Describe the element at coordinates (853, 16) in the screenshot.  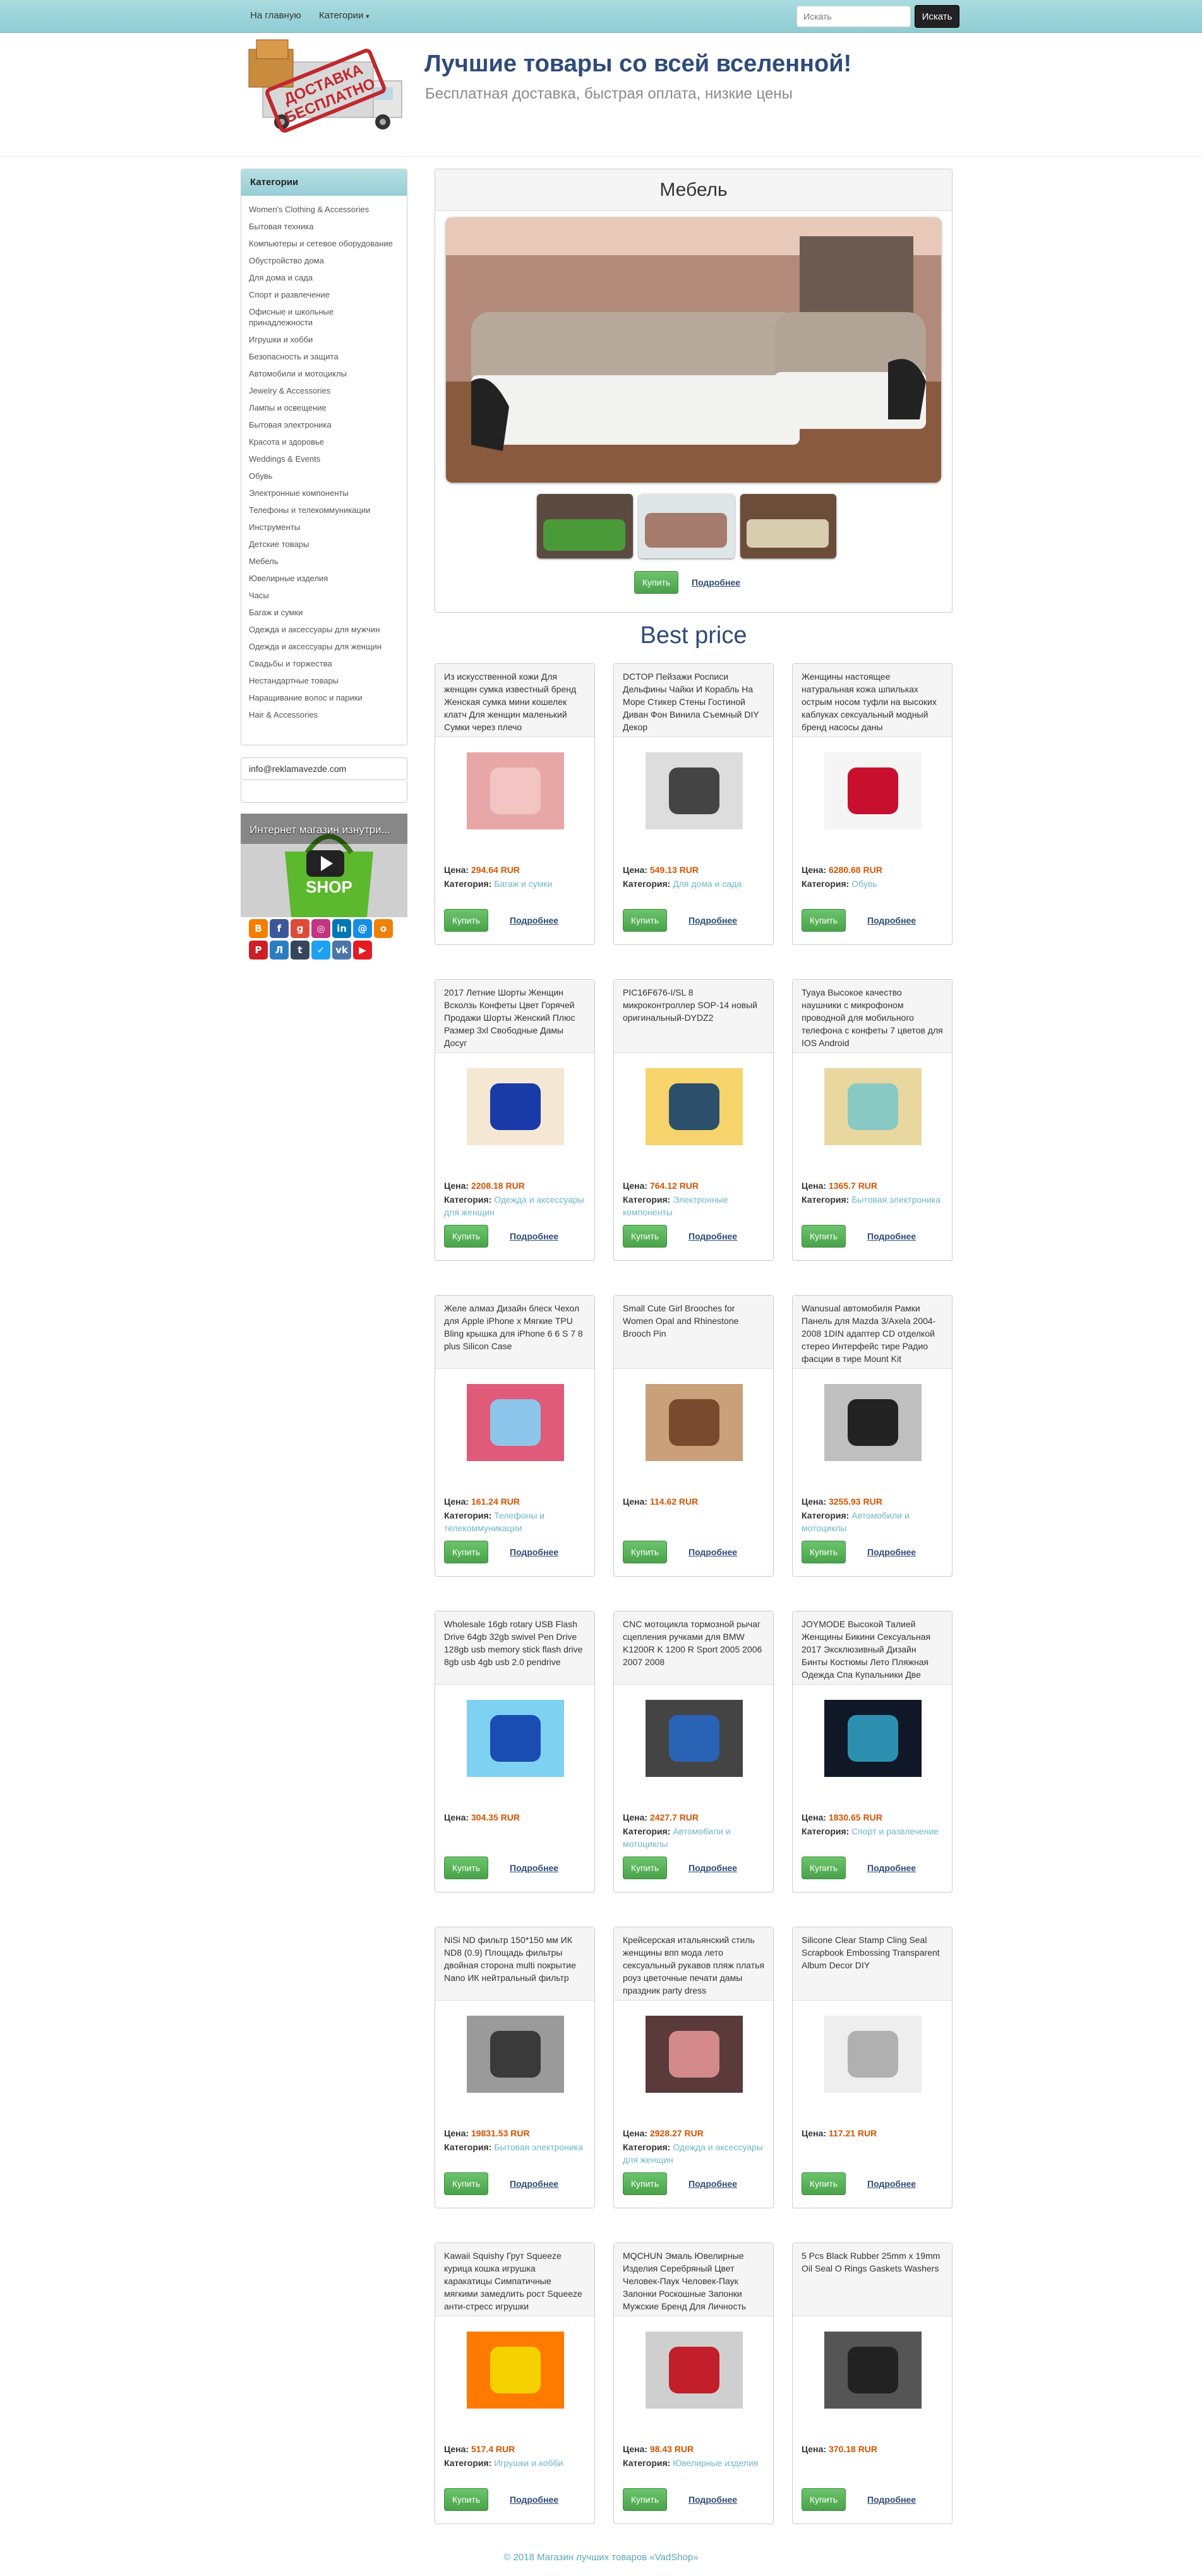
I see `search-input` at that location.